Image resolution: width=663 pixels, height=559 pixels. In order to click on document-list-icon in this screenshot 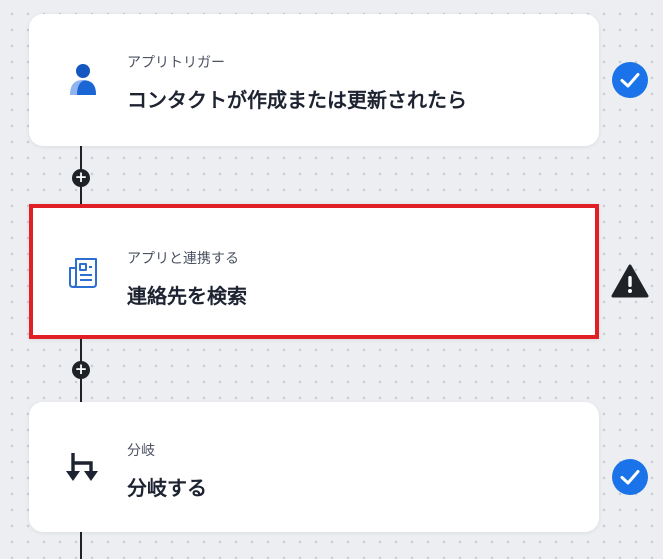, I will do `click(83, 272)`.